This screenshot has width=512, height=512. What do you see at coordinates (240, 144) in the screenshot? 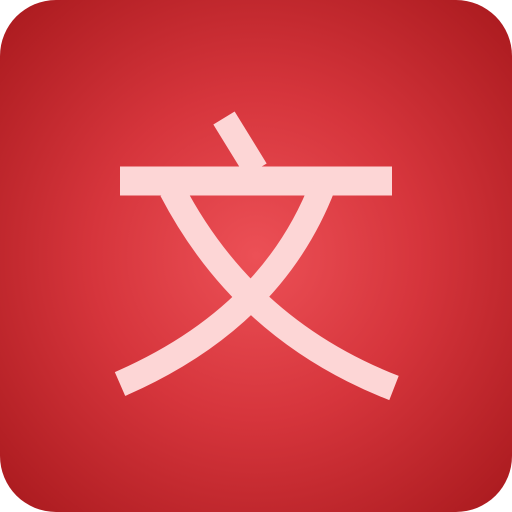
I see `glyph-dot-stroke` at bounding box center [240, 144].